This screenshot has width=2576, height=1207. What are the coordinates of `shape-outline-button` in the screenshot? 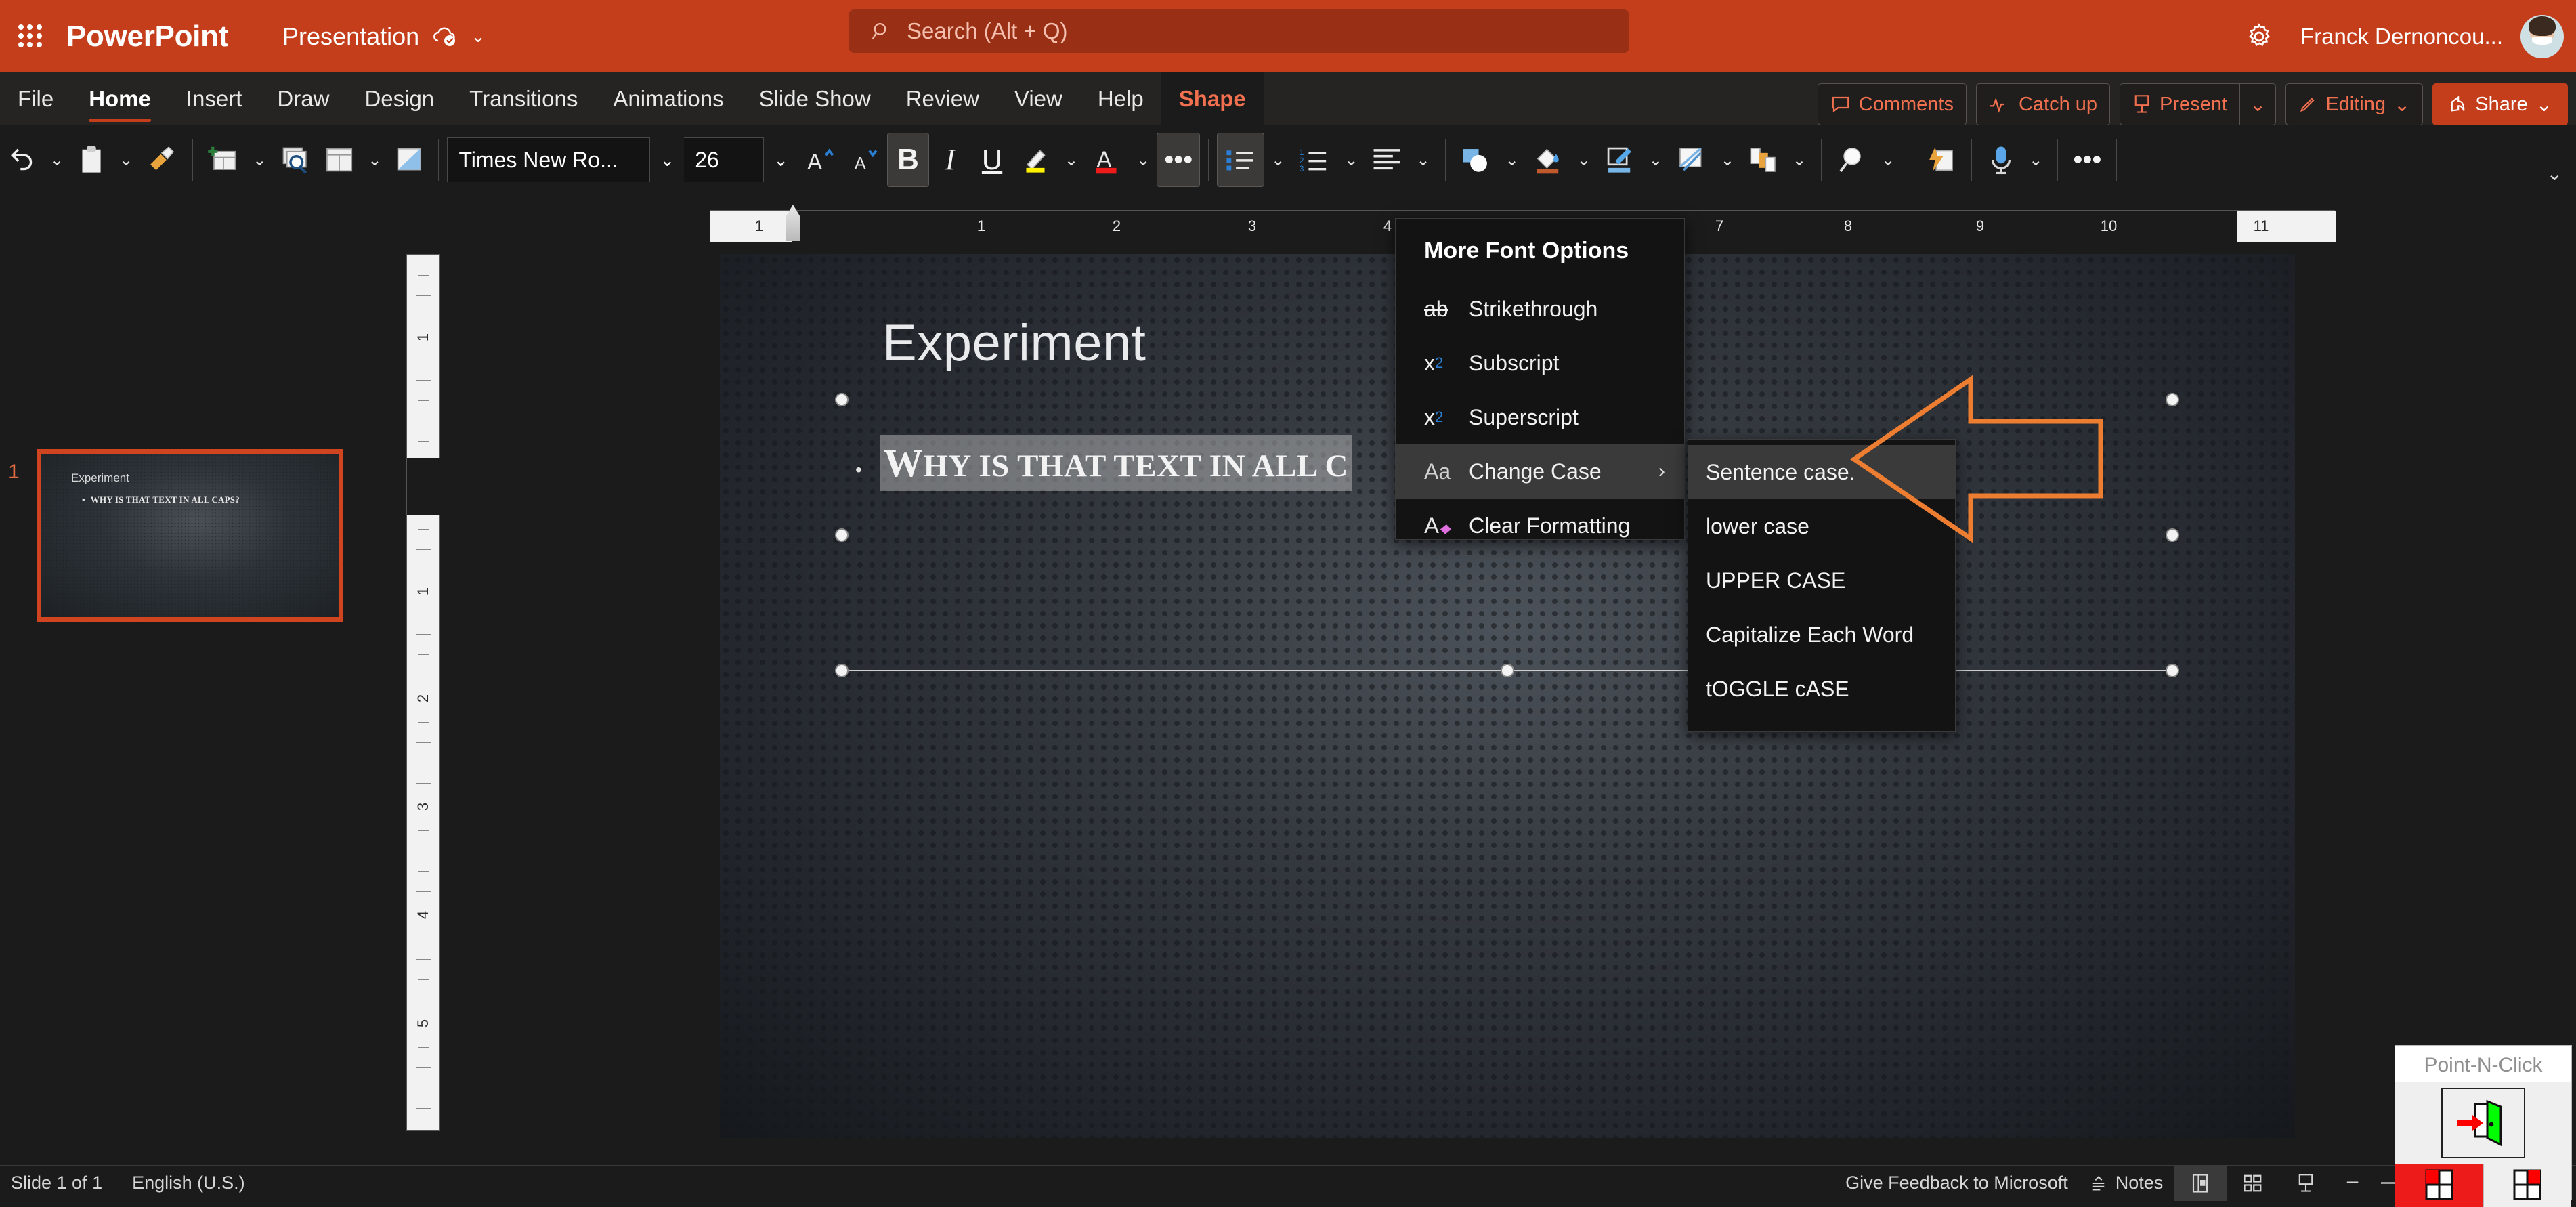 It's located at (1619, 160).